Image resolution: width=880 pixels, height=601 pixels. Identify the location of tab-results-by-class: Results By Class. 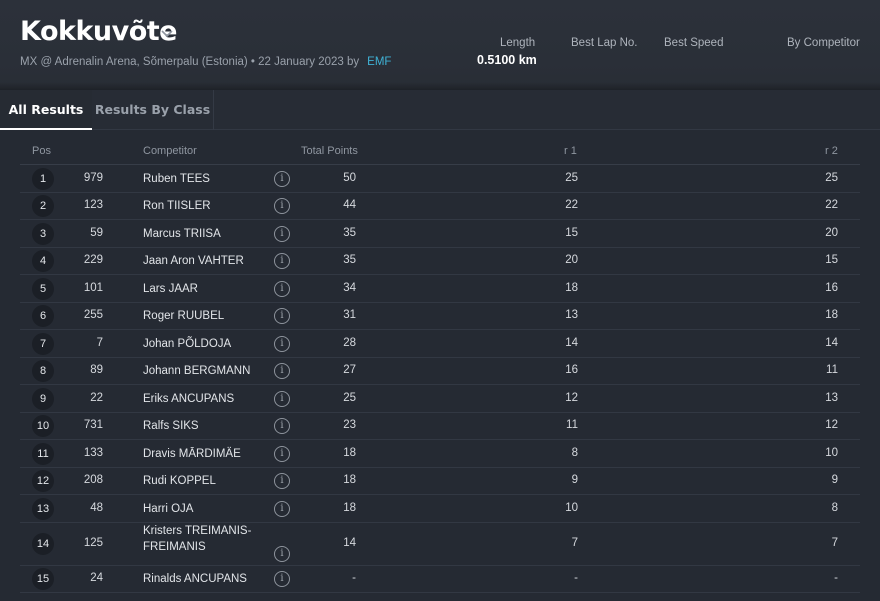
(153, 110).